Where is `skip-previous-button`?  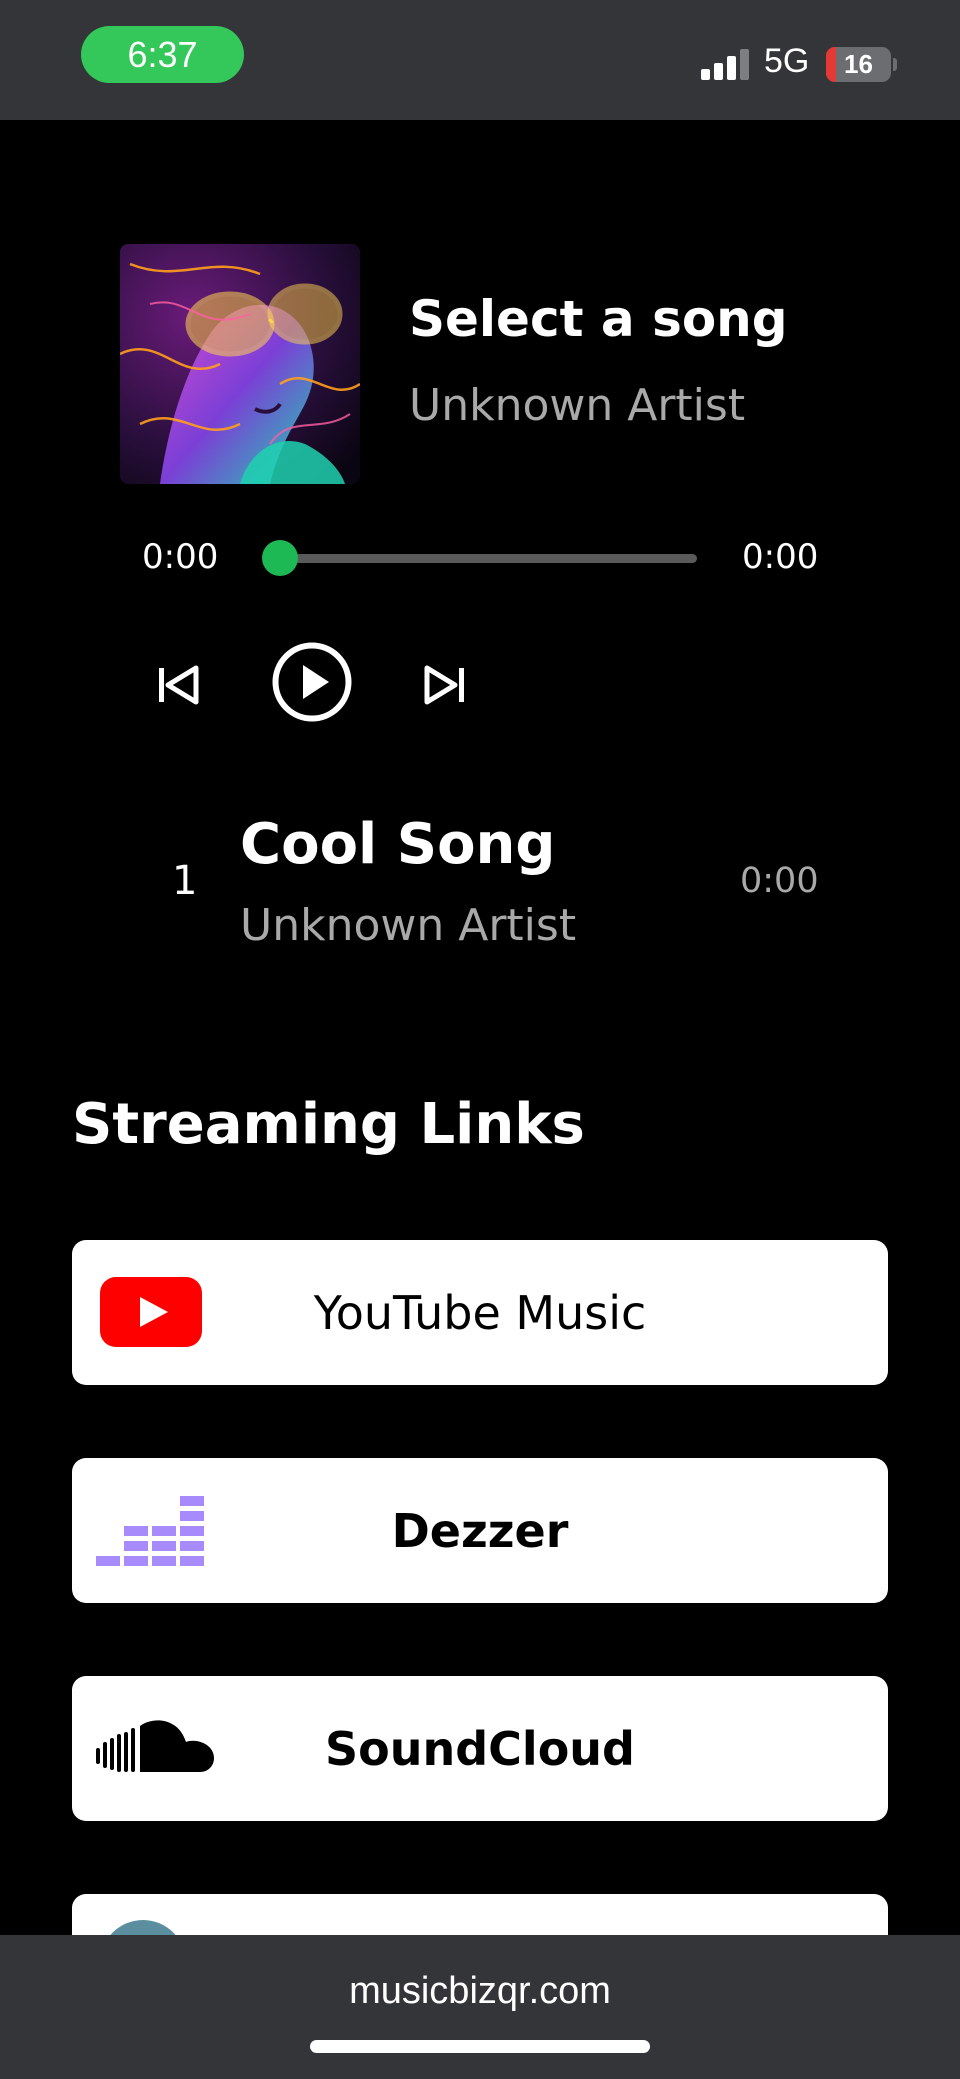
skip-previous-button is located at coordinates (179, 685).